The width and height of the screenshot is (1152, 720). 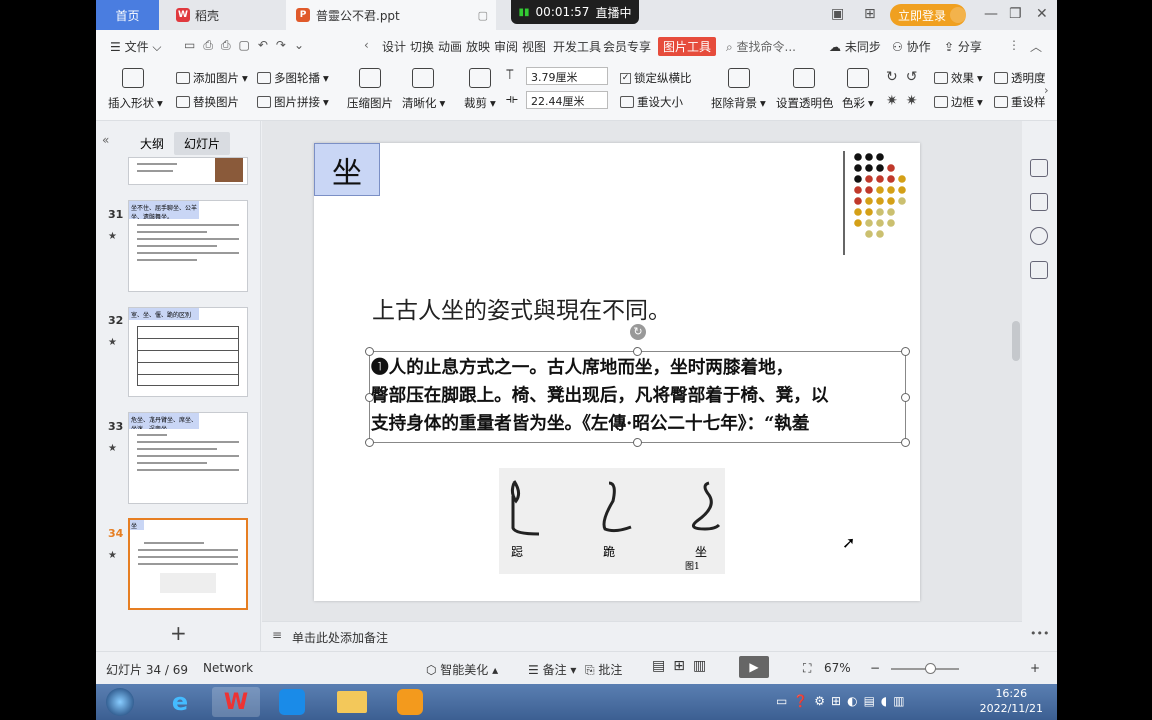 I want to click on format-icon, so click(x=1039, y=236).